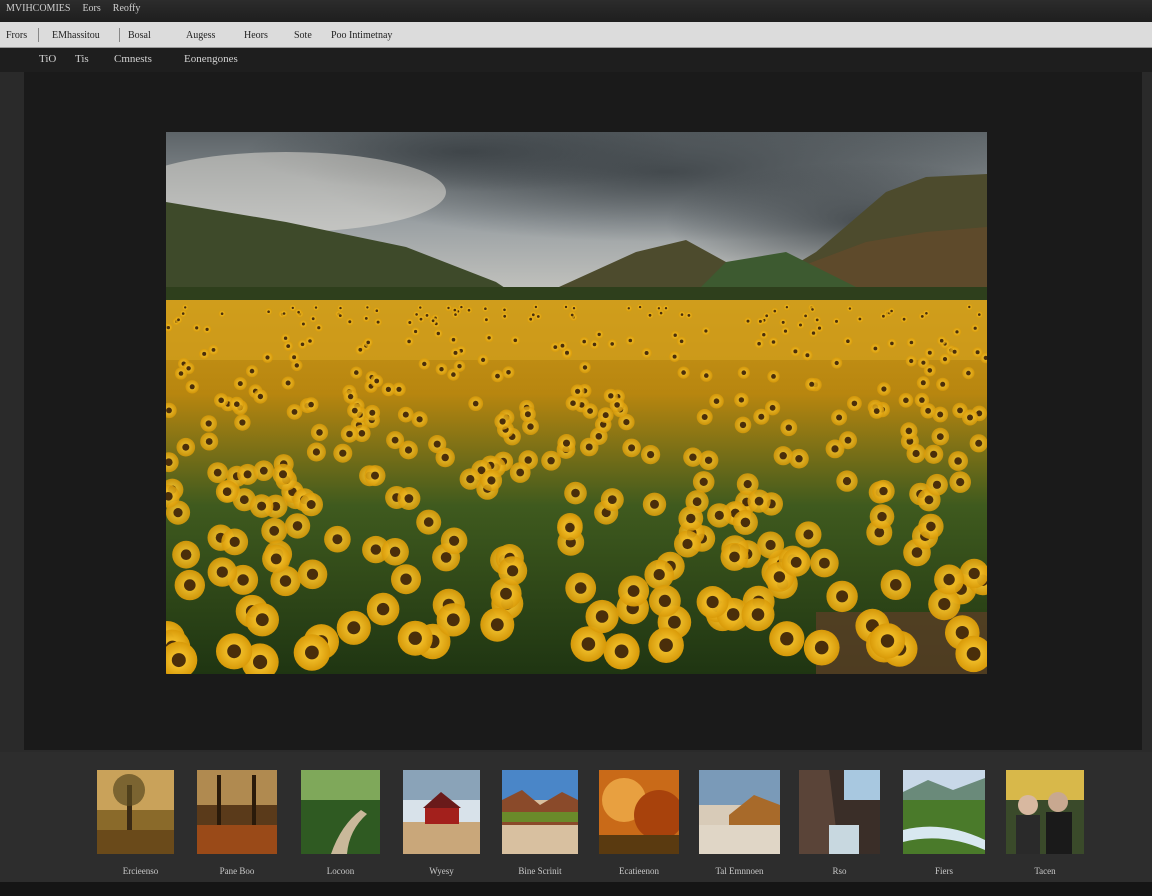 This screenshot has height=896, width=1152. What do you see at coordinates (256, 35) in the screenshot?
I see `toolbar-item-5: Heors` at bounding box center [256, 35].